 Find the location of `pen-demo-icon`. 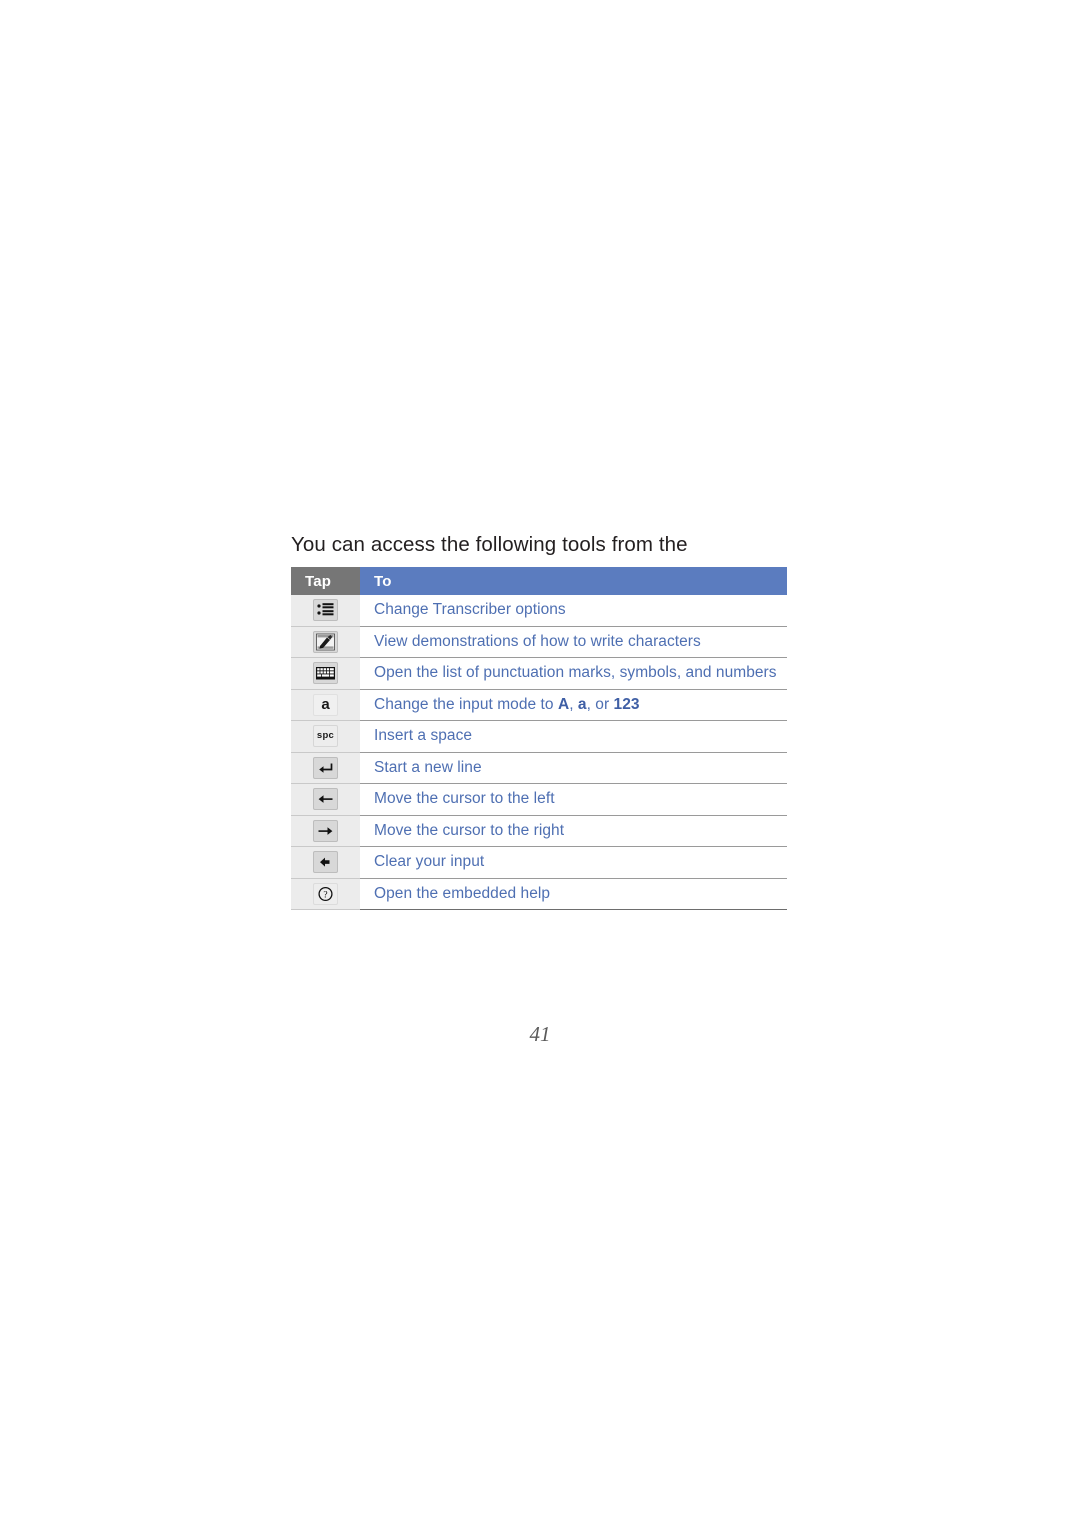

pen-demo-icon is located at coordinates (325, 641).